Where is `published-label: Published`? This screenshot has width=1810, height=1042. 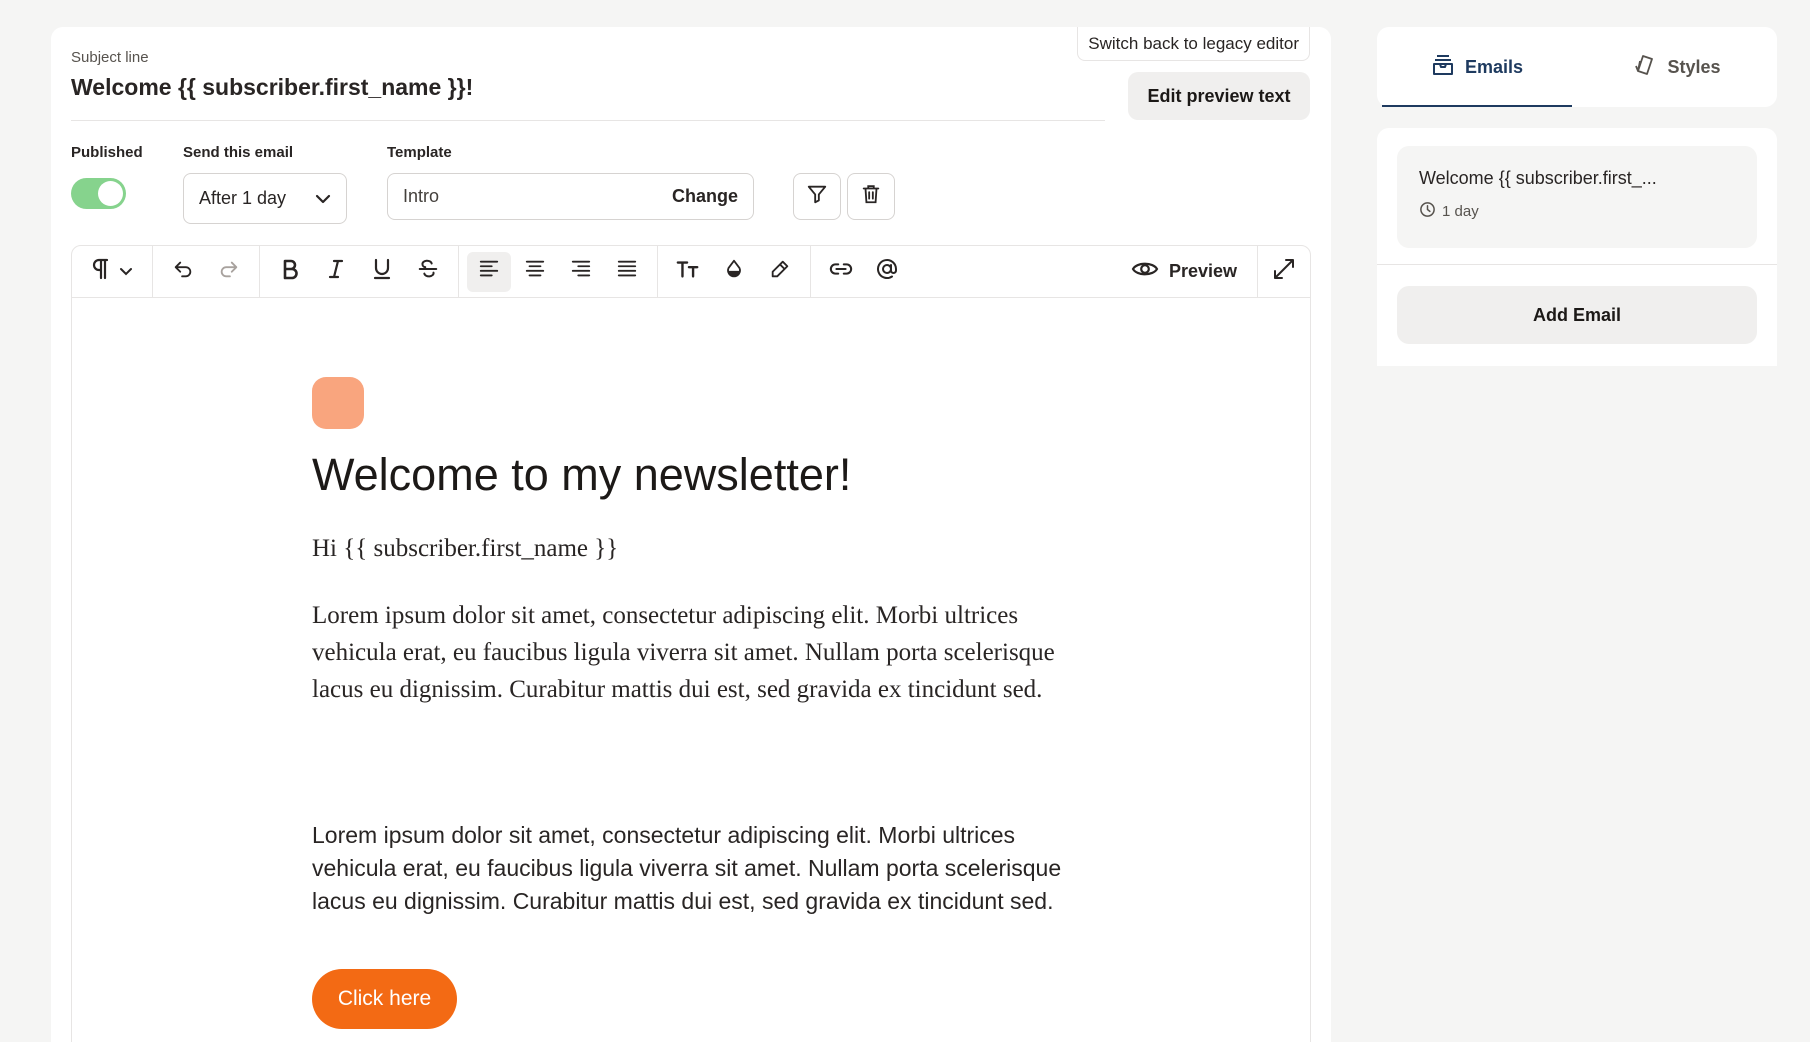 published-label: Published is located at coordinates (107, 152).